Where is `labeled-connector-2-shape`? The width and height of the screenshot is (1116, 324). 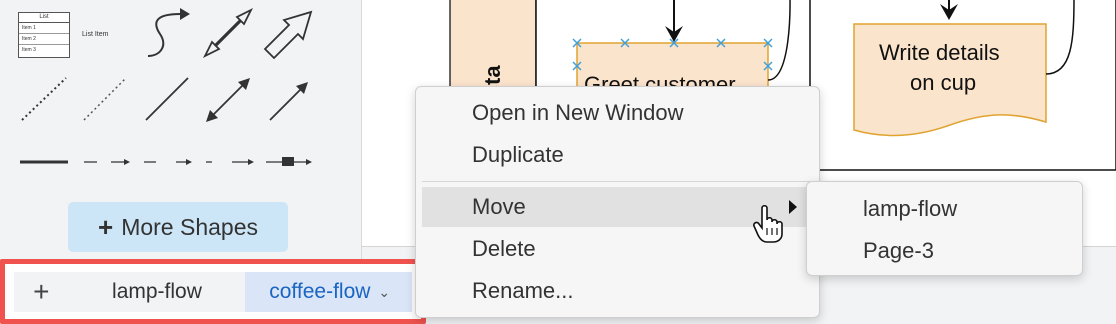 labeled-connector-2-shape is located at coordinates (168, 161).